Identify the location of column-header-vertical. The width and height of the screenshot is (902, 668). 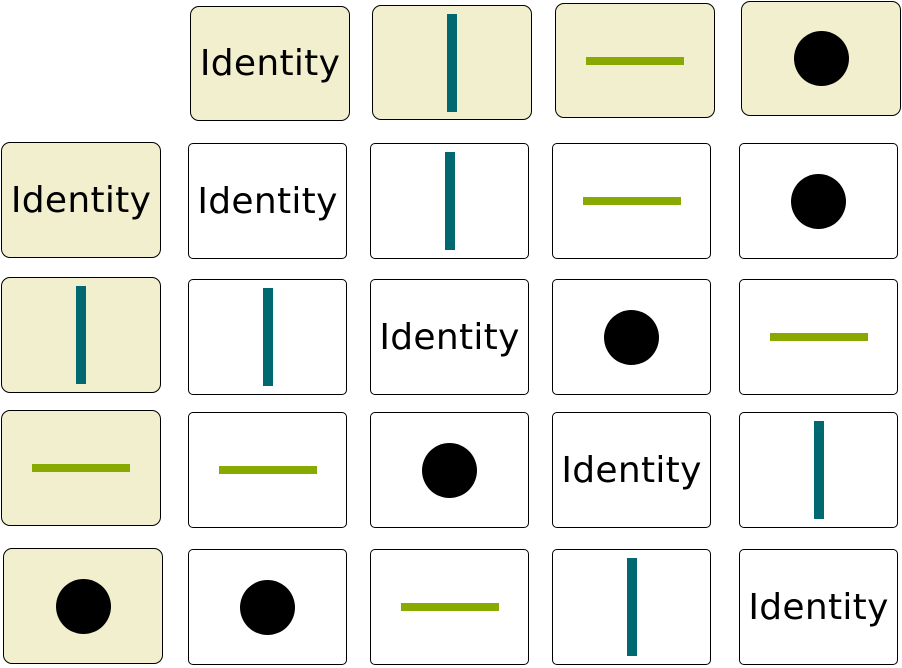
(452, 62).